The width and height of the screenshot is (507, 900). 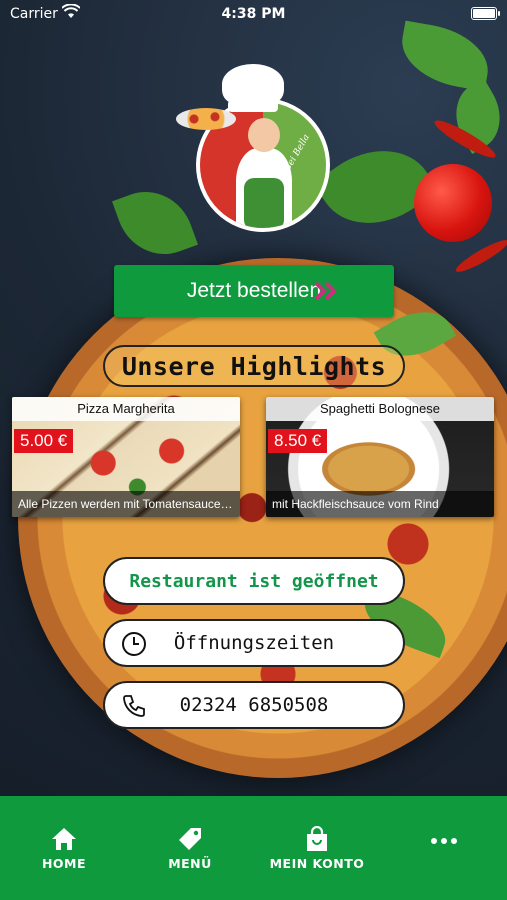 I want to click on highlight-card-title: Pizza Margherita, so click(x=126, y=409).